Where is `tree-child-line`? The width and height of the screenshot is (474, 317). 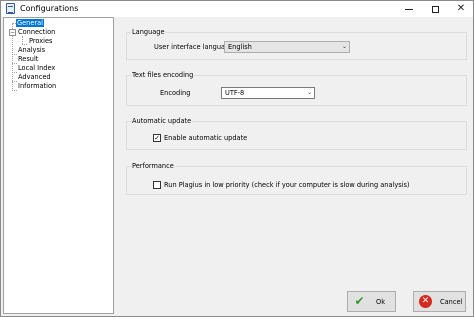 tree-child-line is located at coordinates (22, 40).